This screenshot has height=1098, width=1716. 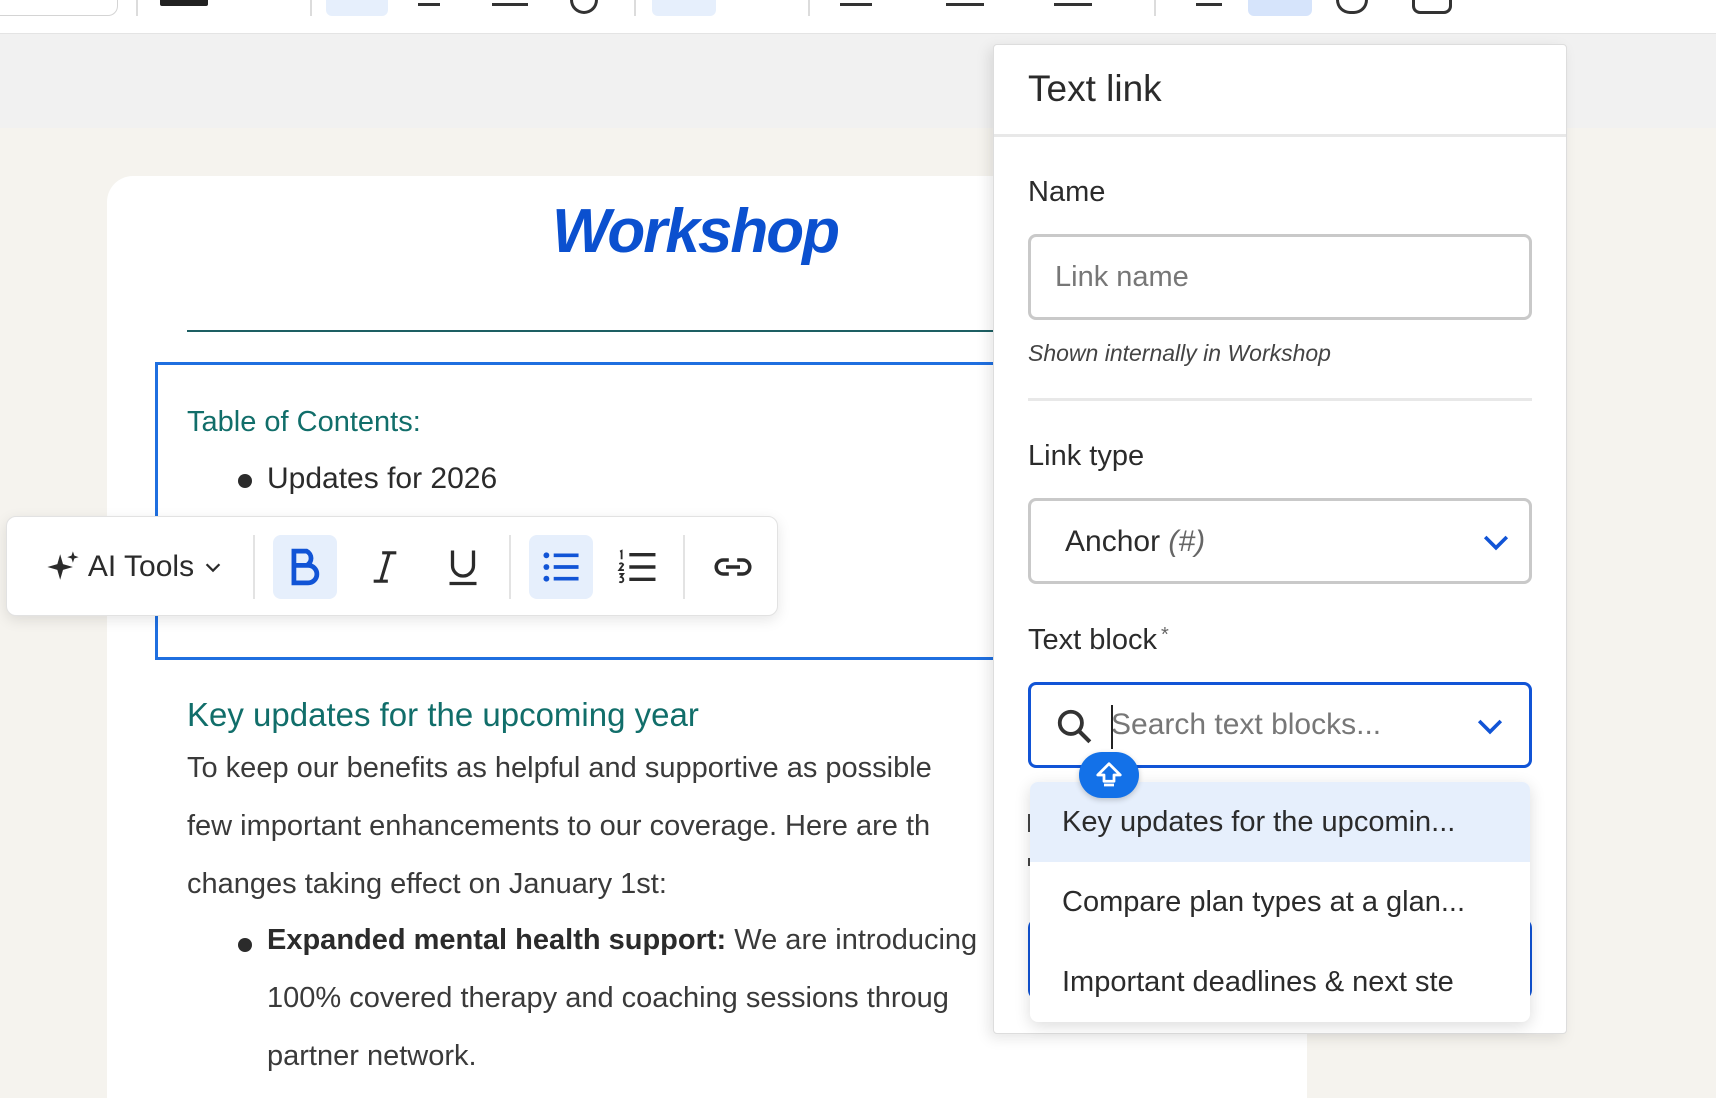 I want to click on link-type-value: Anchor (#), so click(x=1135, y=541).